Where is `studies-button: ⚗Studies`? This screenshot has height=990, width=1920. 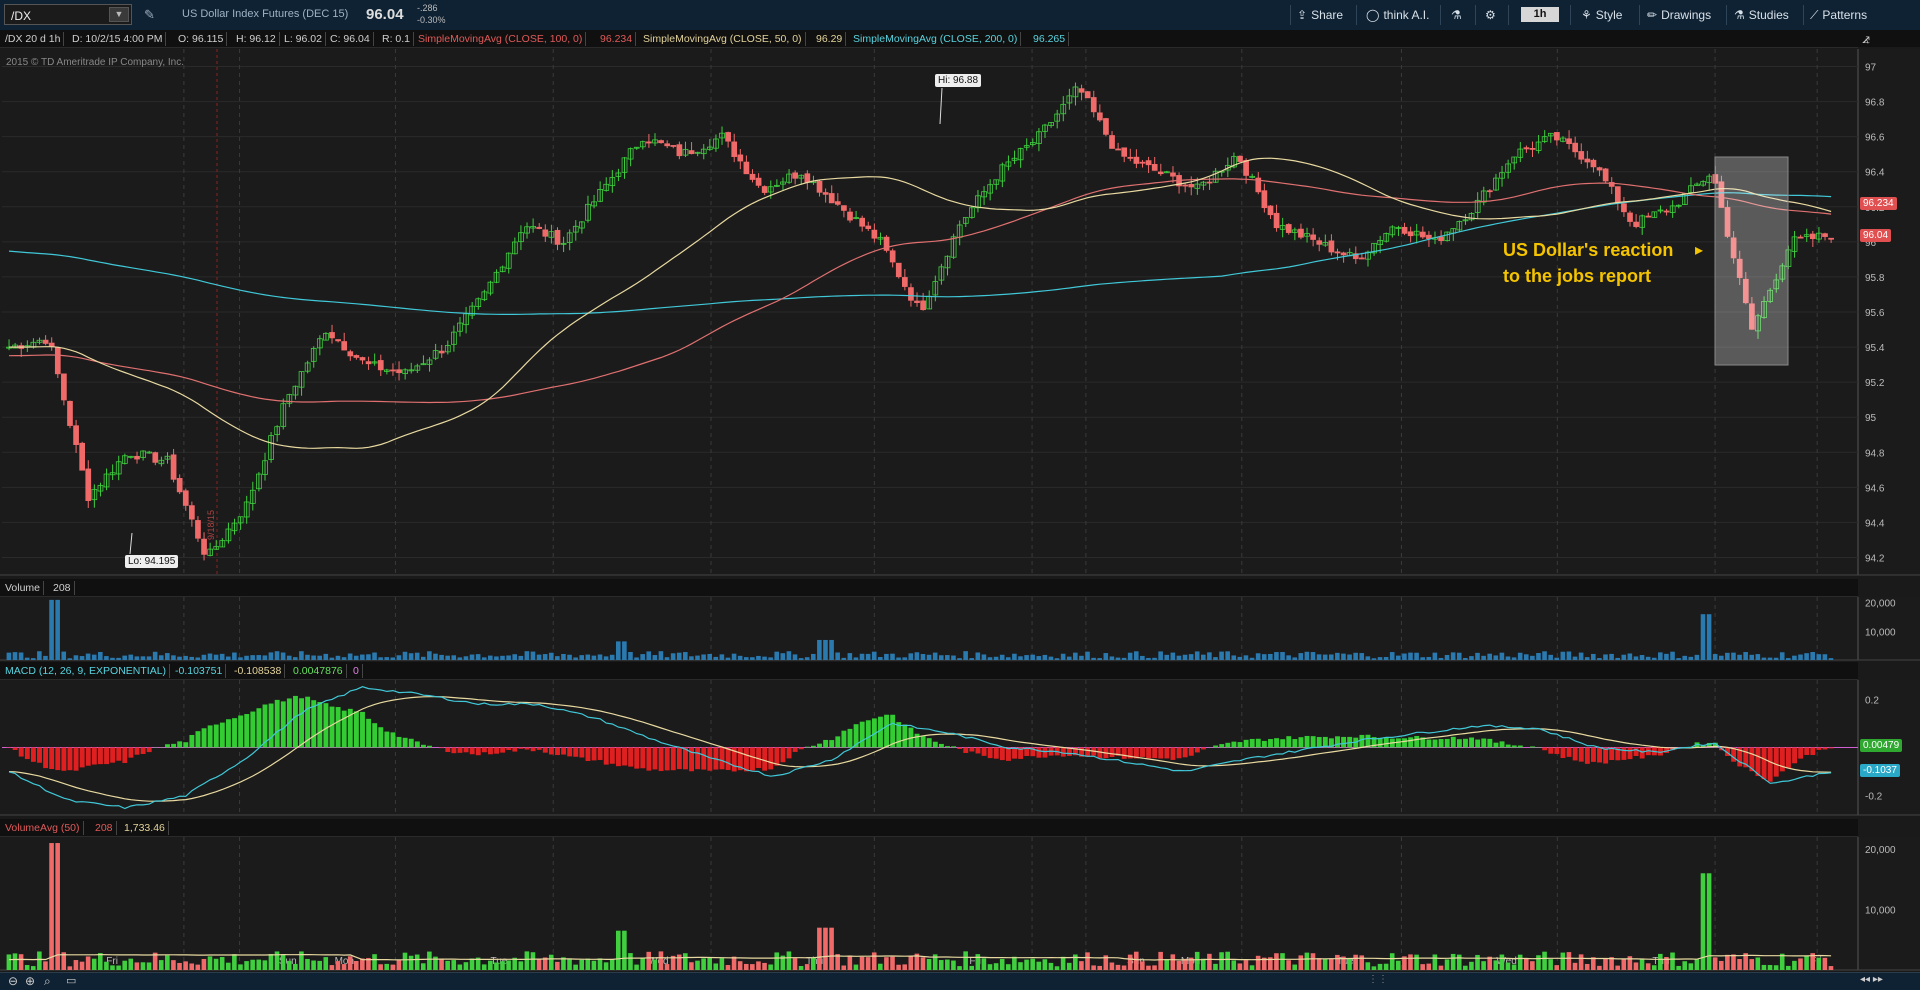
studies-button: ⚗Studies is located at coordinates (1761, 15).